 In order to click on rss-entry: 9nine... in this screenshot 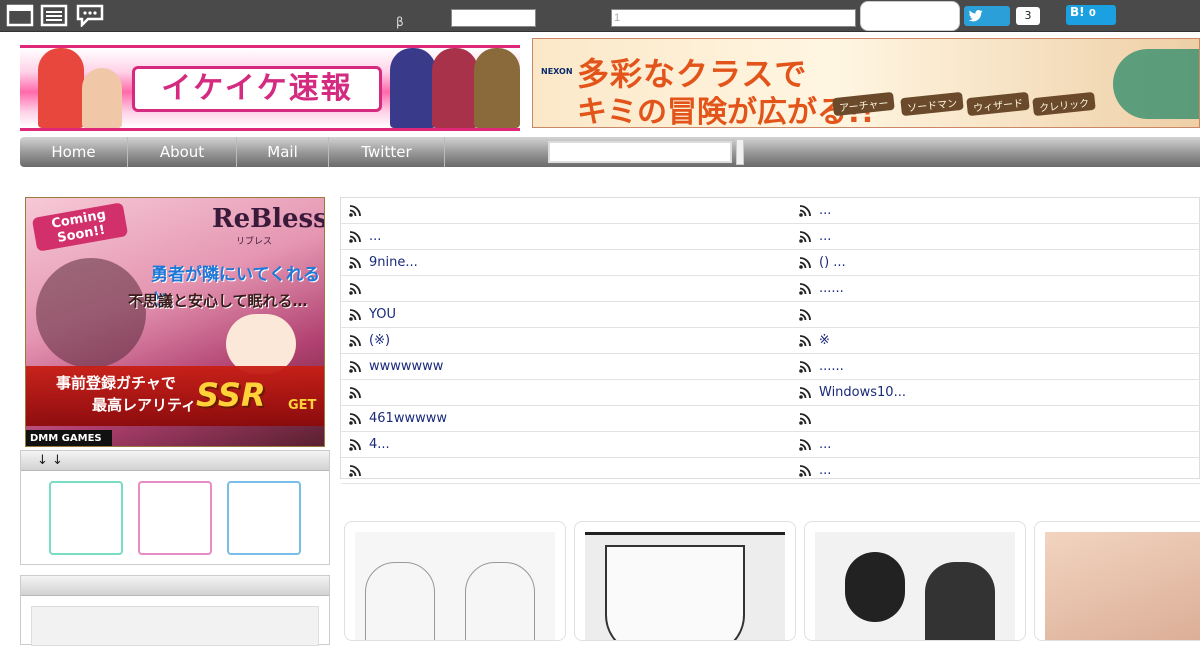, I will do `click(556, 263)`.